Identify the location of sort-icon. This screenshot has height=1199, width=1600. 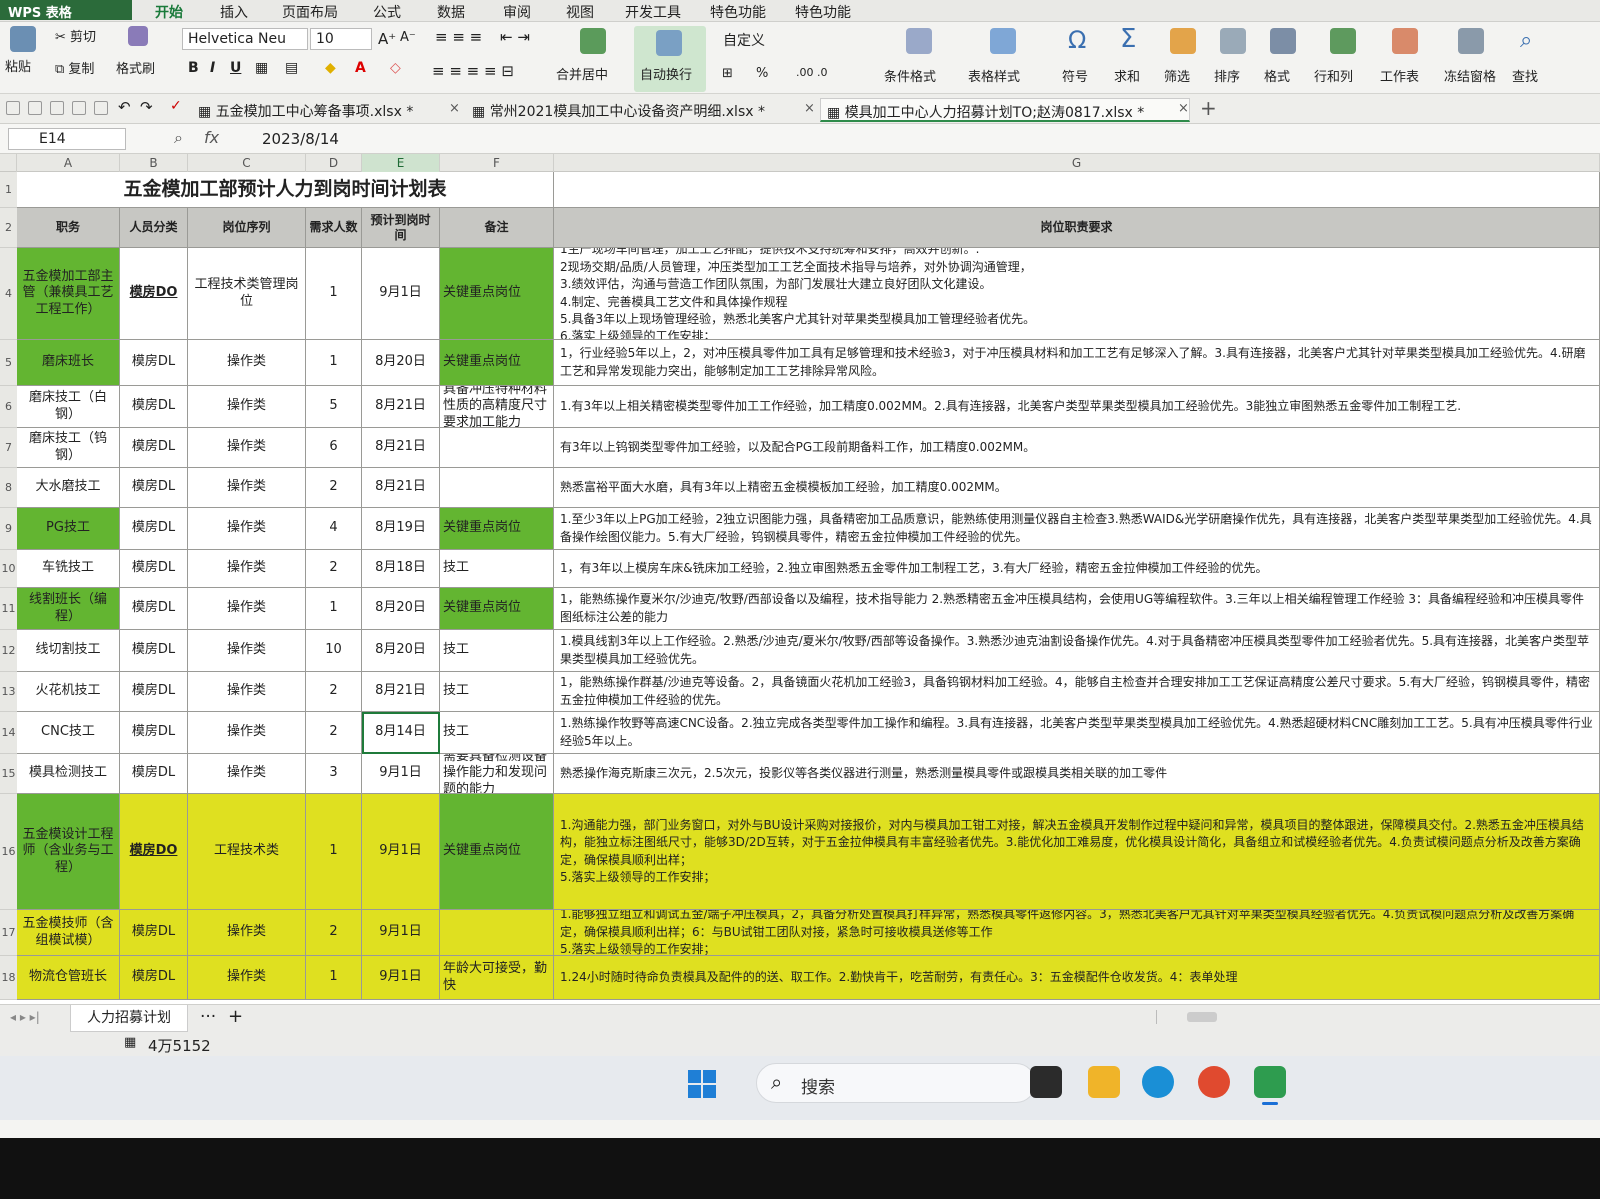
(1233, 41).